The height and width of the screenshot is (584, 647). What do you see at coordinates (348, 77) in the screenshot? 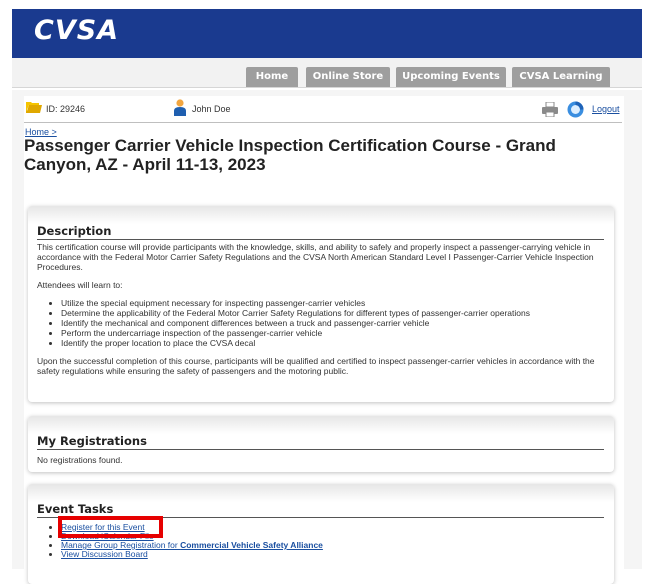
I see `tab-online-store: Online Store` at bounding box center [348, 77].